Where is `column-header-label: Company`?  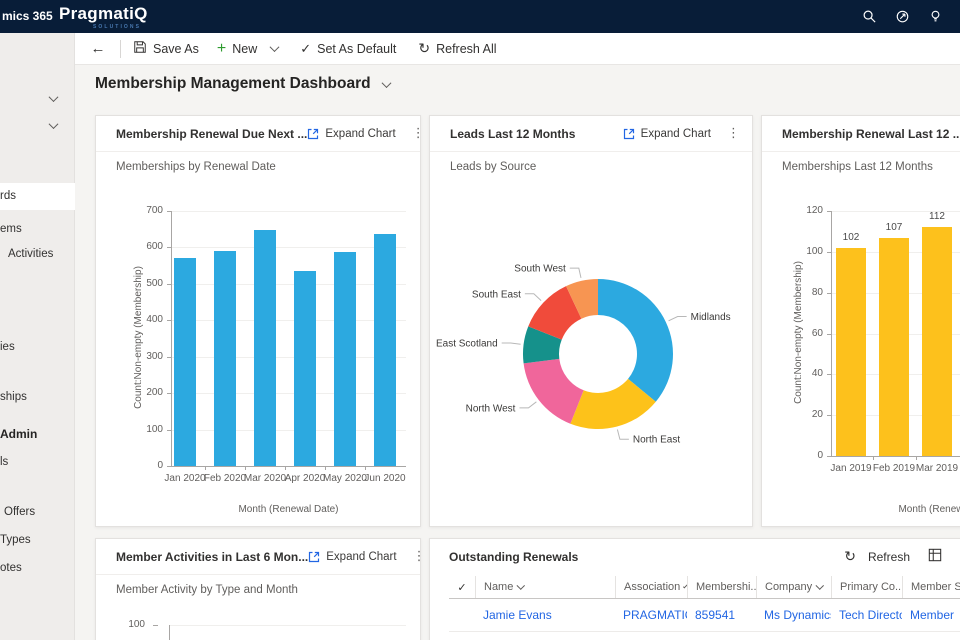 column-header-label: Company is located at coordinates (789, 587).